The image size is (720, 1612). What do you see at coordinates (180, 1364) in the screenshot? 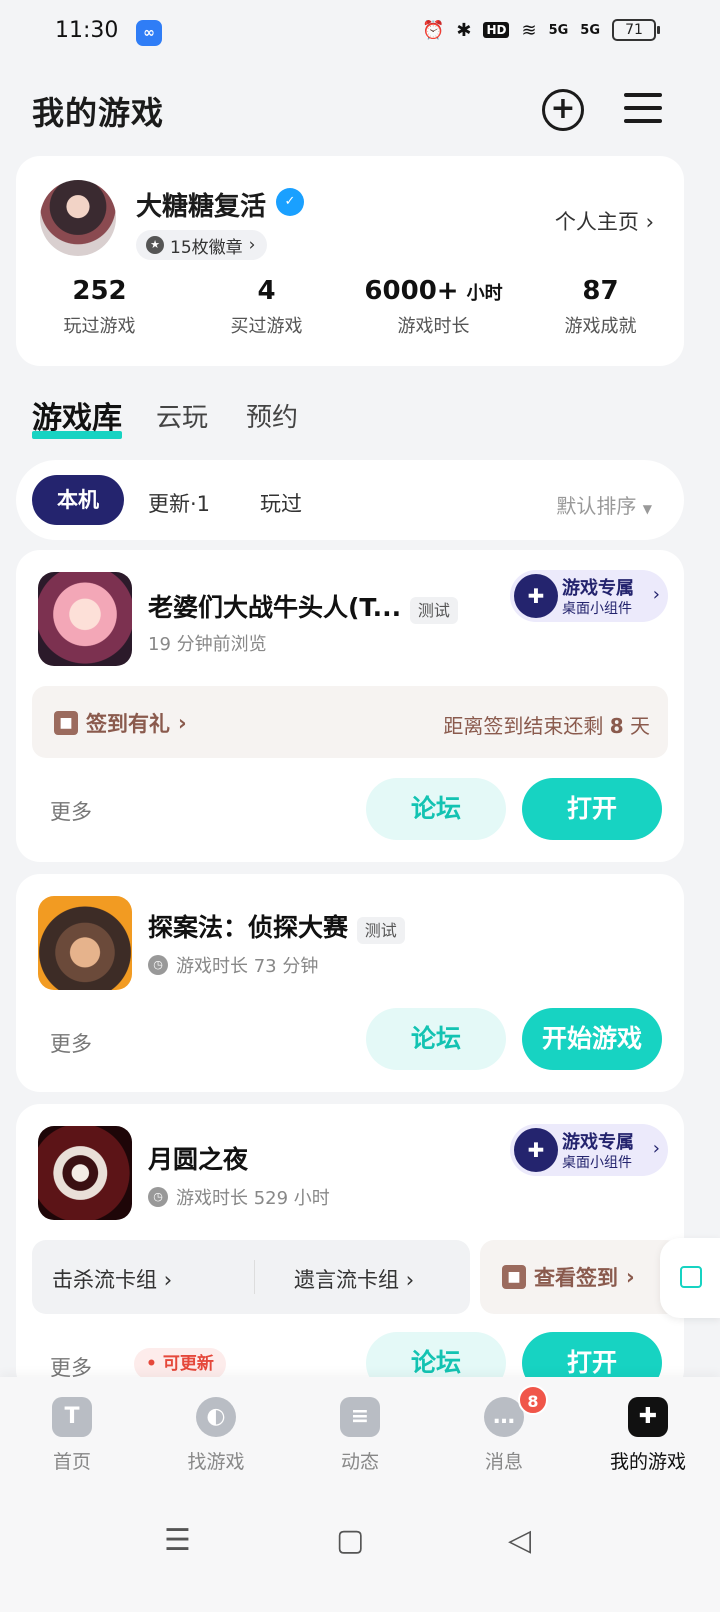
I see `update-available-badge: 可更新` at bounding box center [180, 1364].